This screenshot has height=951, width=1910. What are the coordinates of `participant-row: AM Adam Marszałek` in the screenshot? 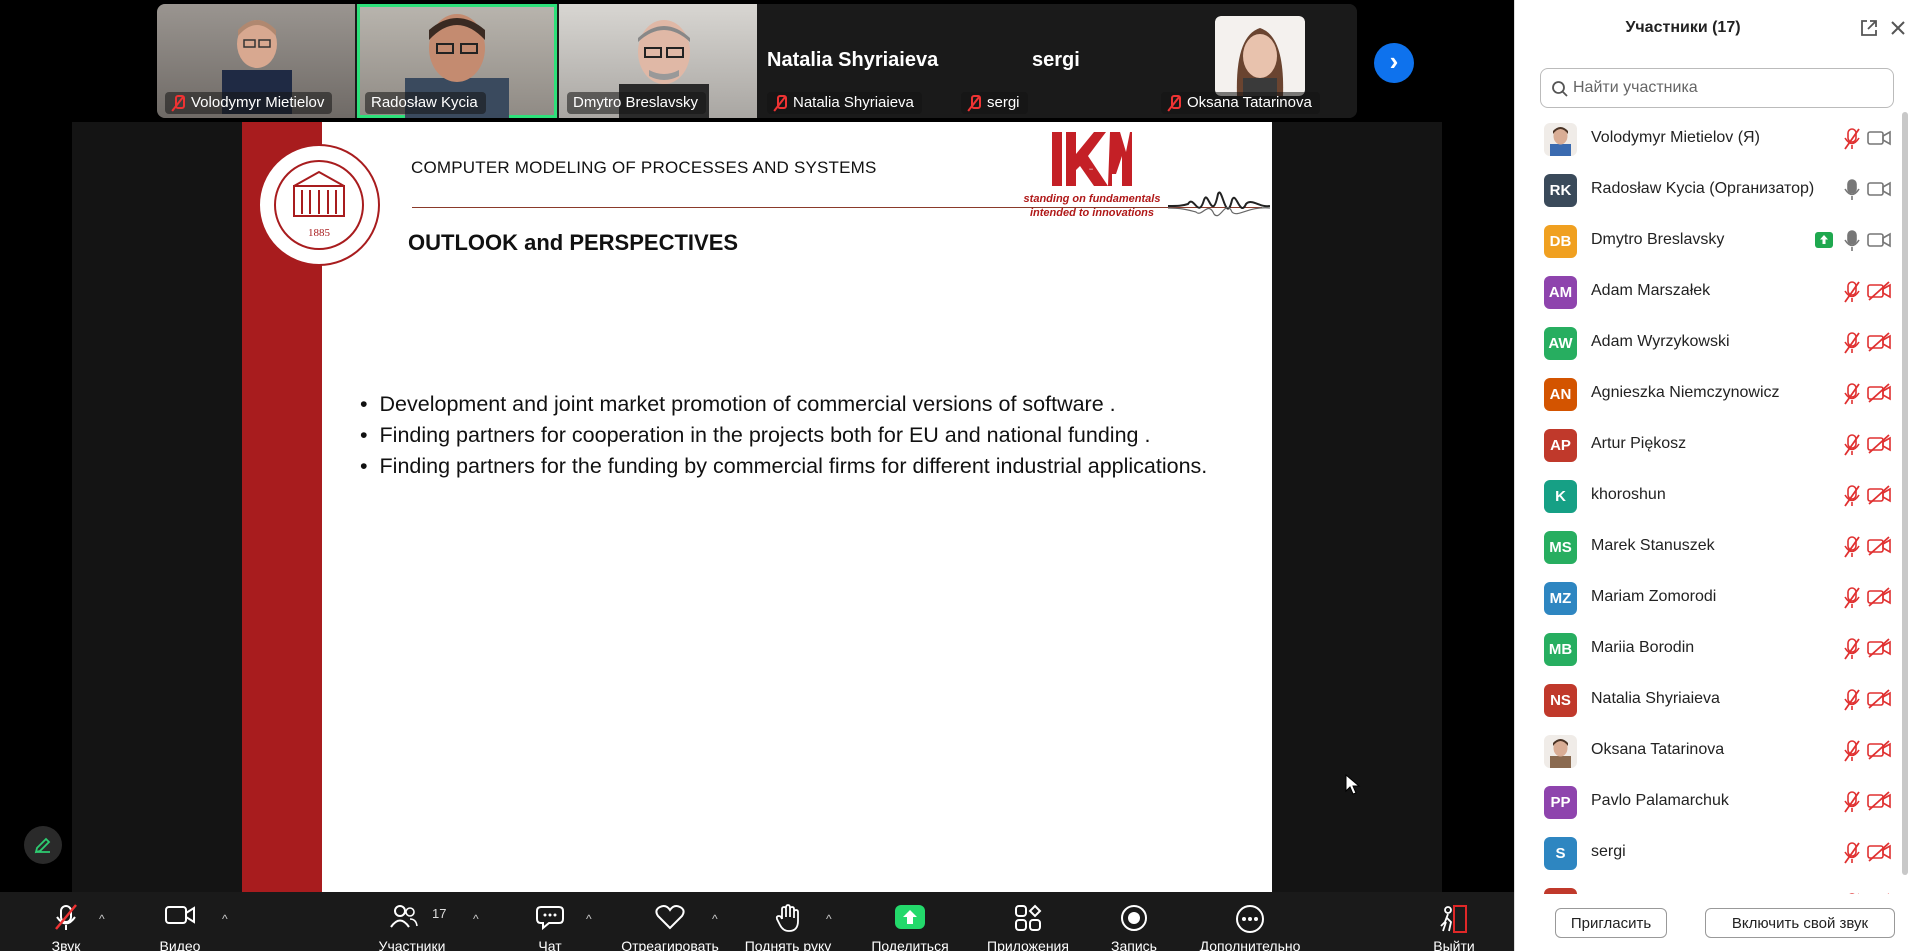 It's located at (1706, 290).